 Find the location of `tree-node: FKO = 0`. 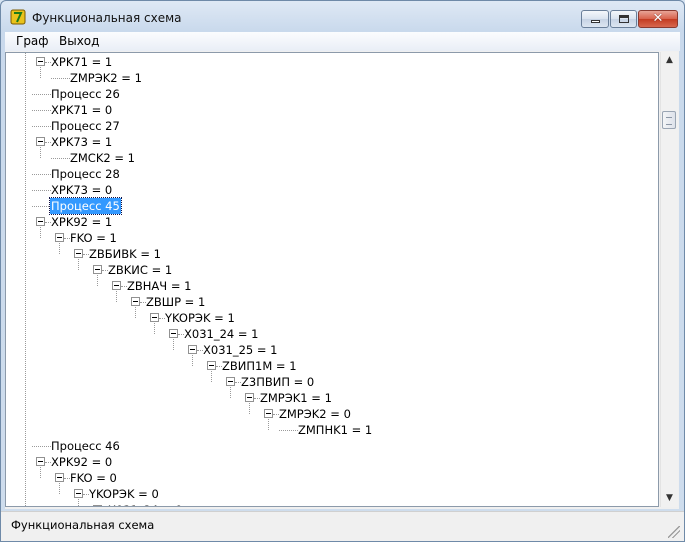

tree-node: FKO = 0 is located at coordinates (332, 478).